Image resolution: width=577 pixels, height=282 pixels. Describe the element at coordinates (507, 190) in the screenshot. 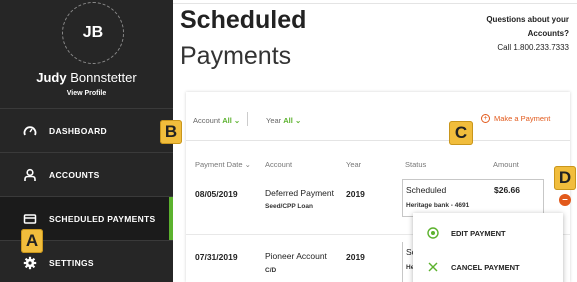

I see `row1-amount: $26.66` at that location.